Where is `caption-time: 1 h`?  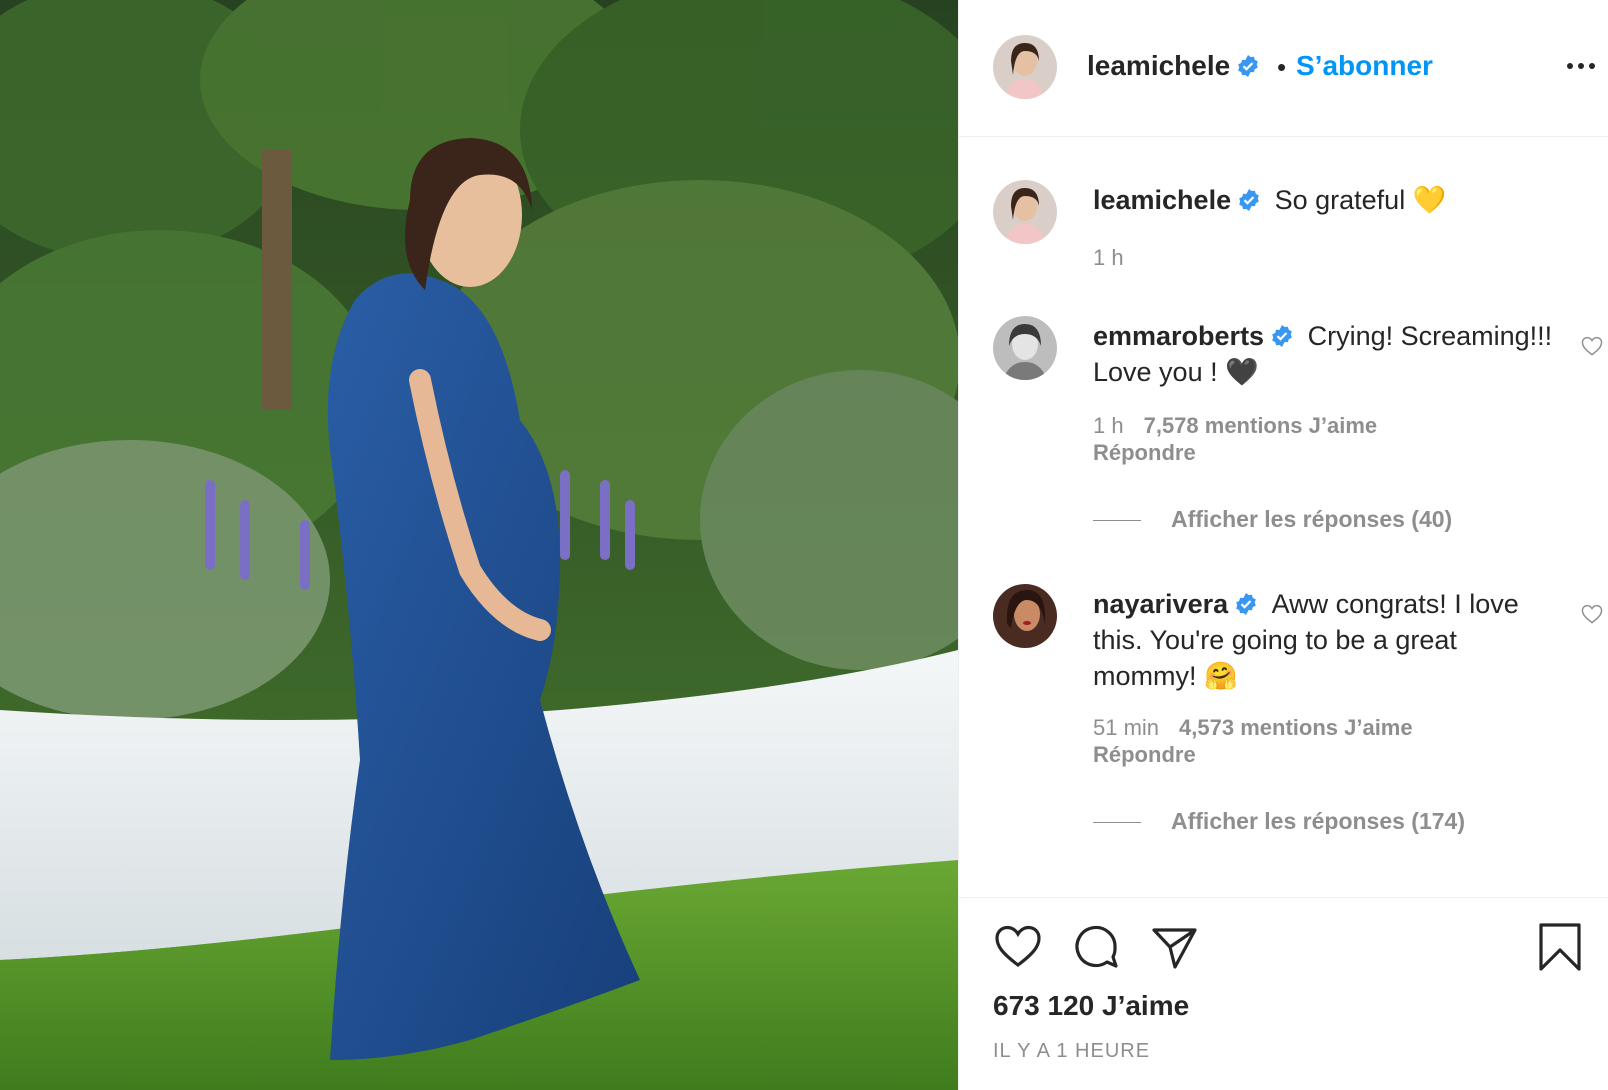 caption-time: 1 h is located at coordinates (1108, 257).